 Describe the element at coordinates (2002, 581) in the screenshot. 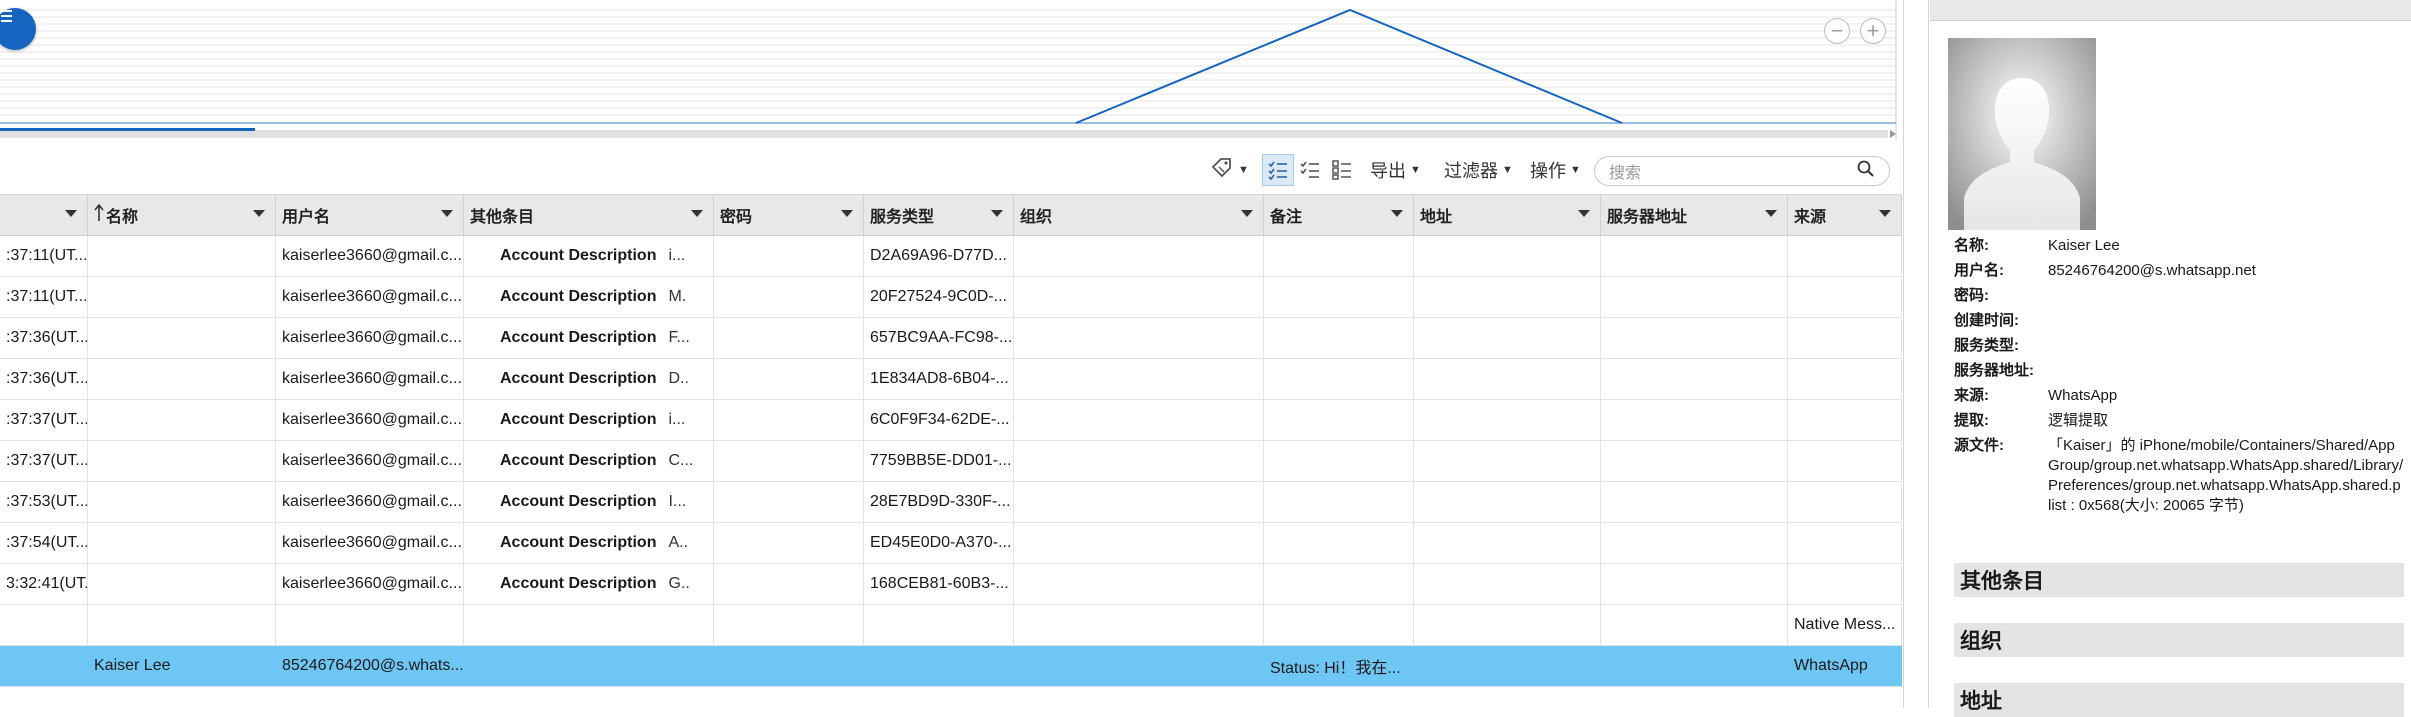

I see `section-title: 其他条目` at that location.